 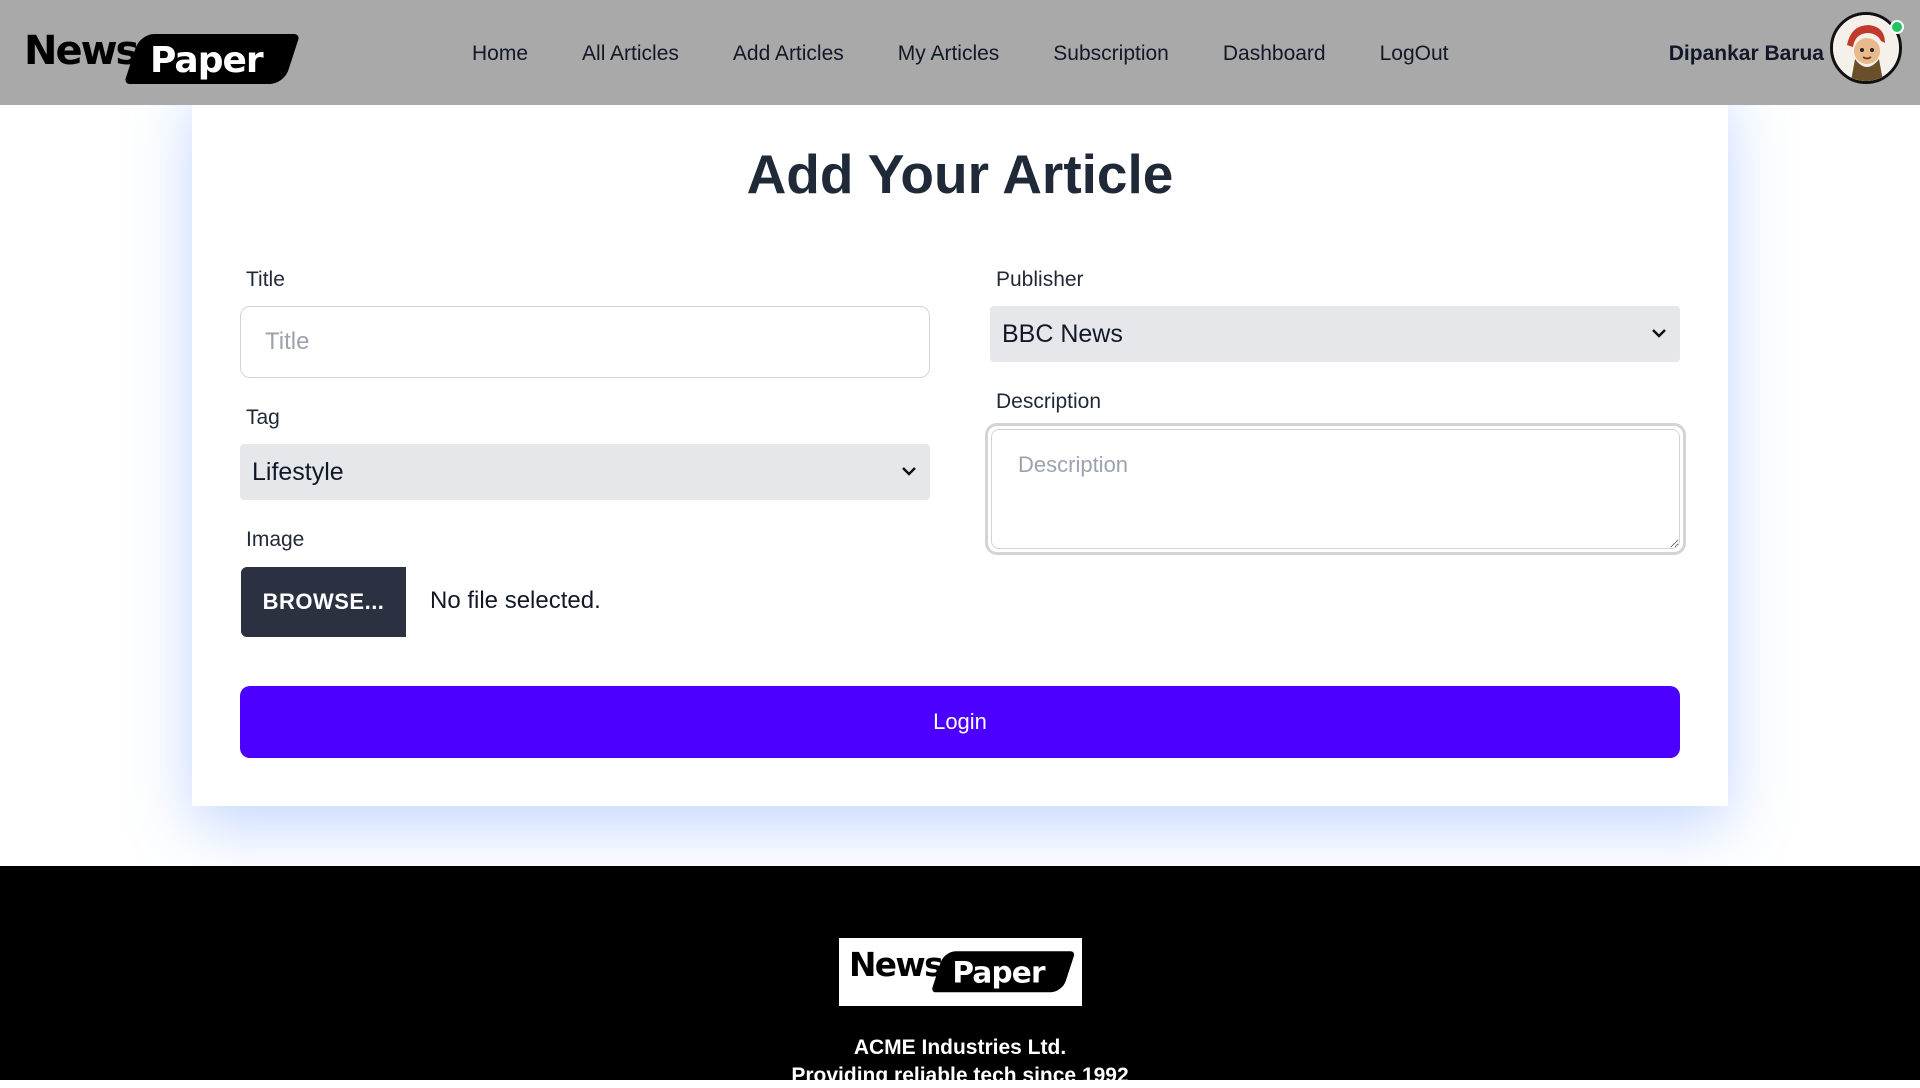 What do you see at coordinates (960, 1075) in the screenshot?
I see `footer-tagline: Providing reliable tech since 1992` at bounding box center [960, 1075].